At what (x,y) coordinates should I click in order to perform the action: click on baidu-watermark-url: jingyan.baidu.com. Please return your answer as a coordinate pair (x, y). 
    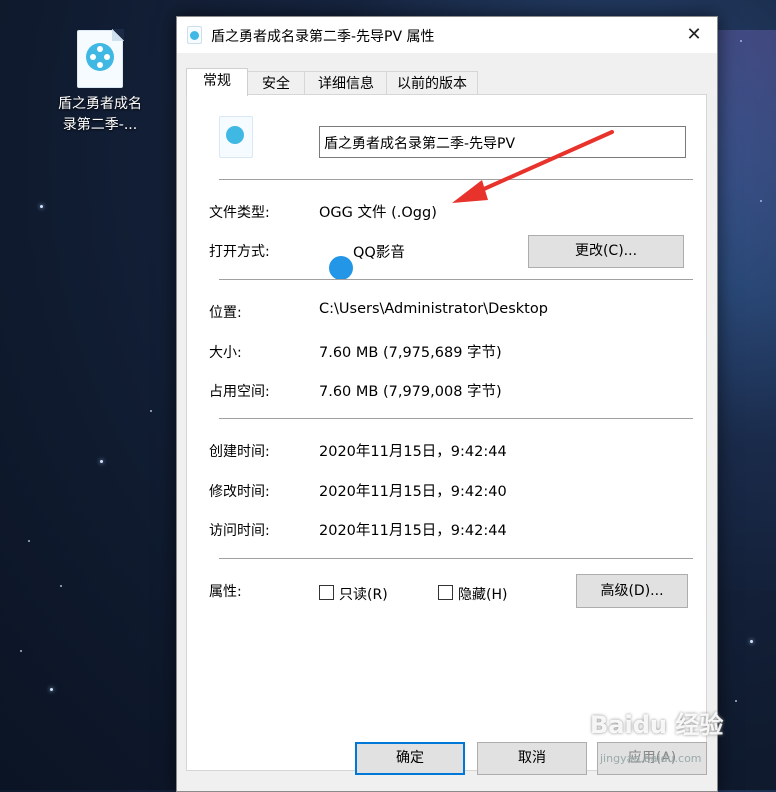
    Looking at the image, I should click on (651, 758).